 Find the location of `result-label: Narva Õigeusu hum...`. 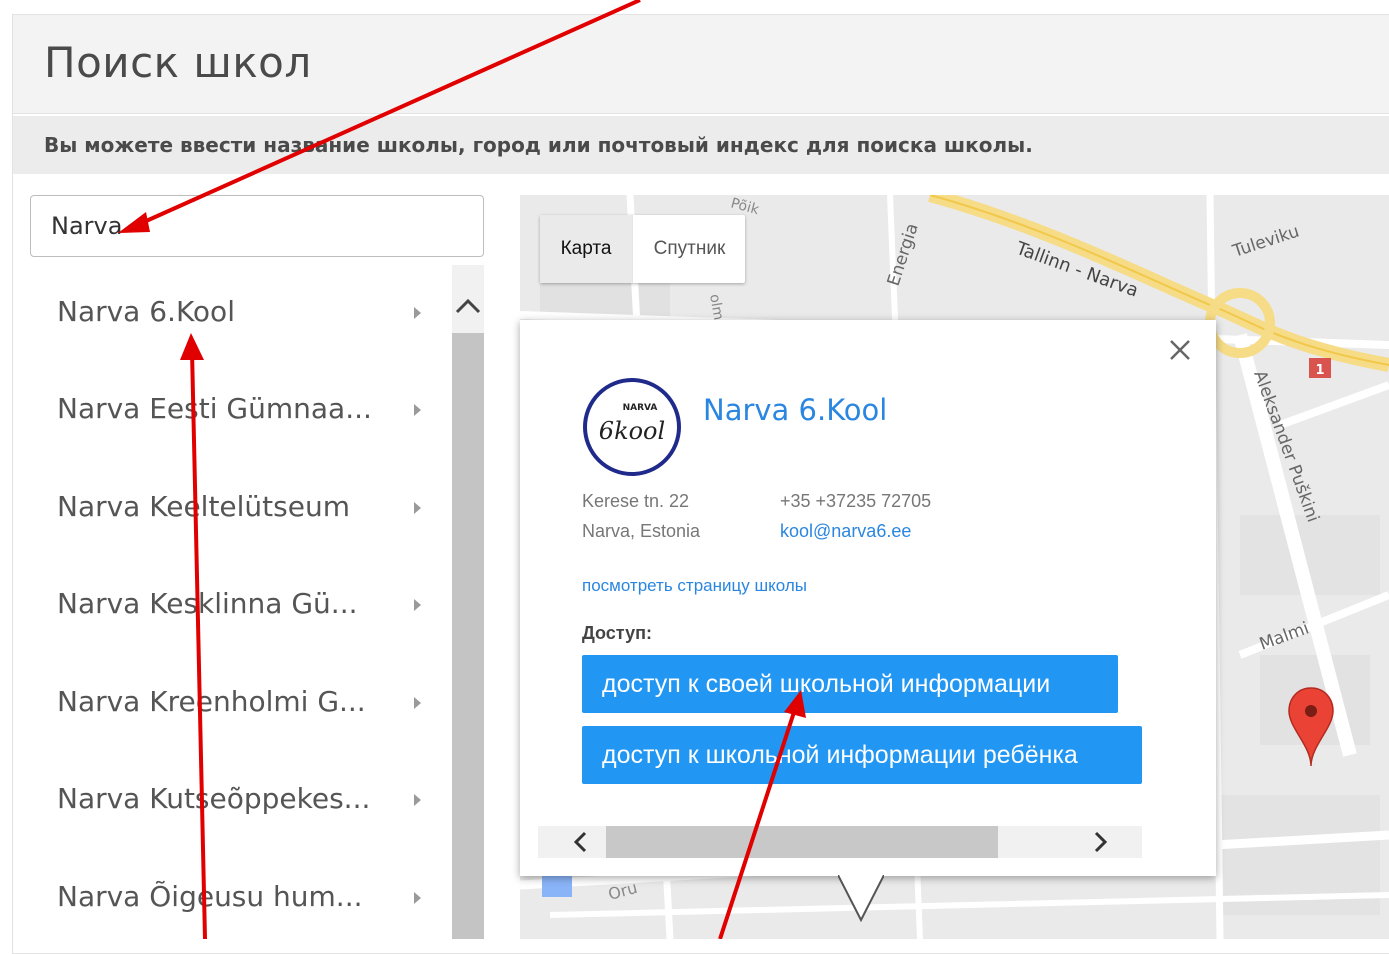

result-label: Narva Õigeusu hum... is located at coordinates (210, 896).